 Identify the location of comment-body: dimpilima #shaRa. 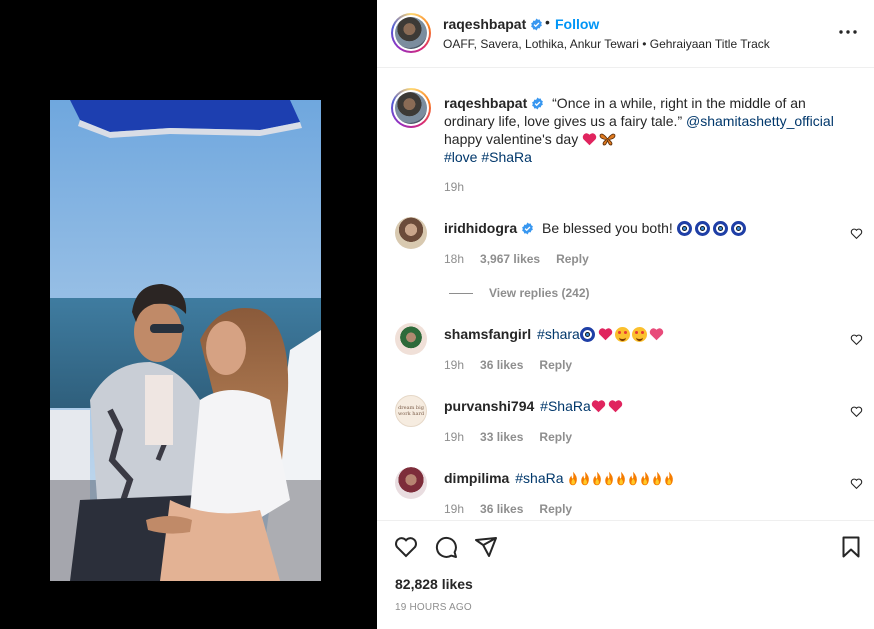
(644, 478).